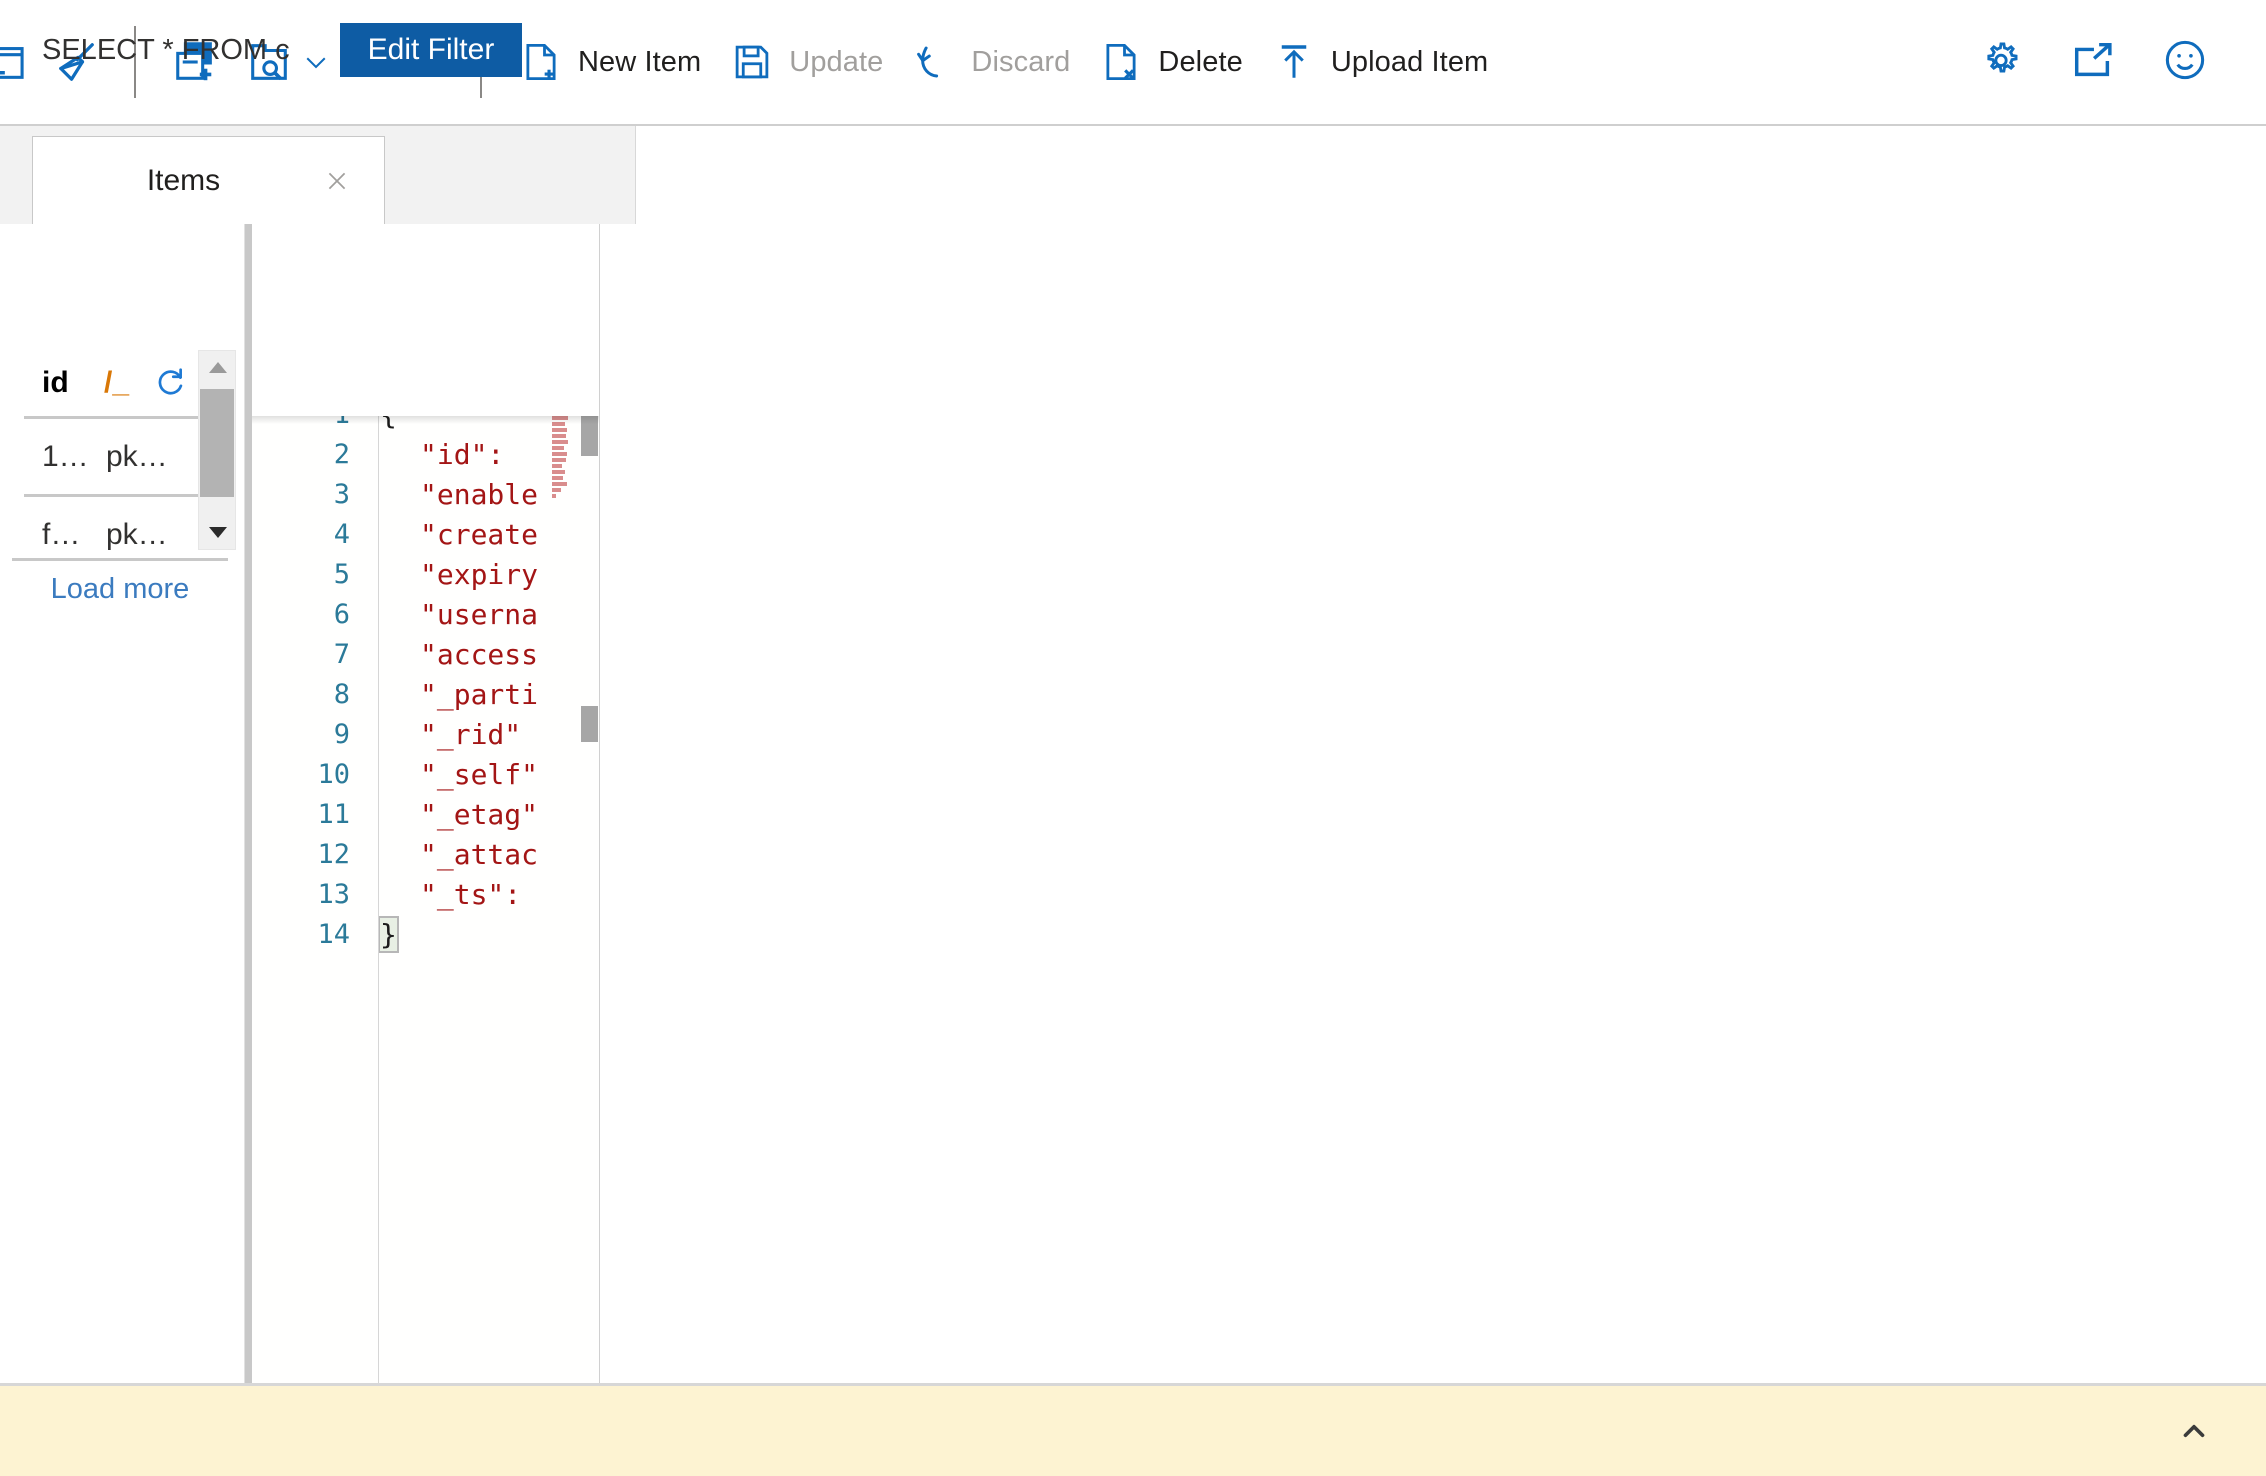 Image resolution: width=2266 pixels, height=1476 pixels. Describe the element at coordinates (479, 854) in the screenshot. I see `code-token: "_attac` at that location.